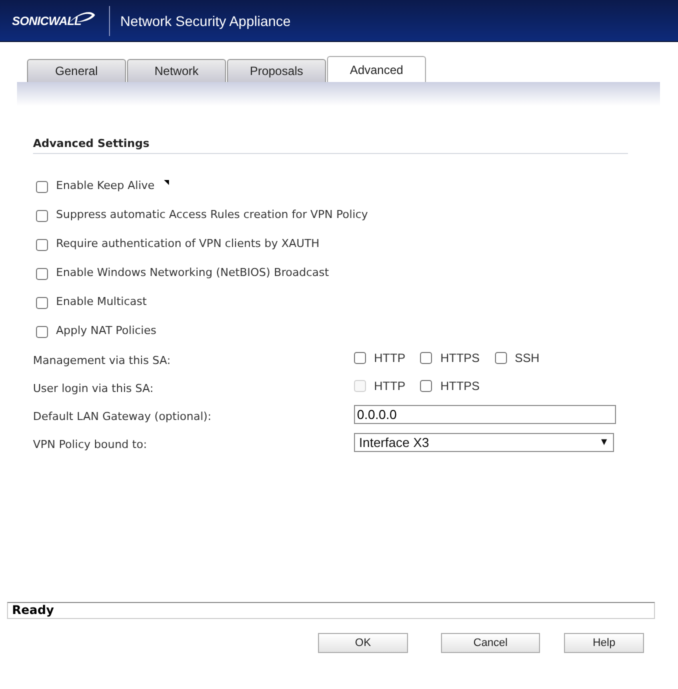 The height and width of the screenshot is (689, 678). What do you see at coordinates (176, 70) in the screenshot?
I see `tab: Network` at bounding box center [176, 70].